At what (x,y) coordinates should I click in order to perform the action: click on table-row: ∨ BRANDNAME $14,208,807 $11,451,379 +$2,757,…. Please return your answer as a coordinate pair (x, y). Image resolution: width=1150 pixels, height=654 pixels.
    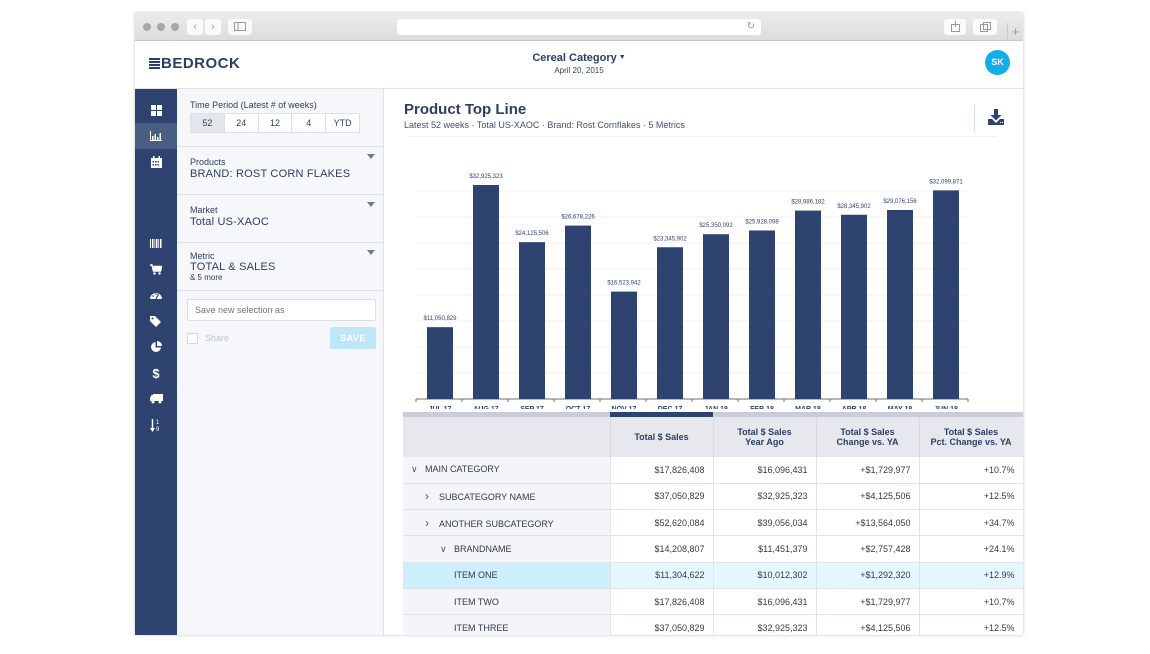
    Looking at the image, I should click on (713, 549).